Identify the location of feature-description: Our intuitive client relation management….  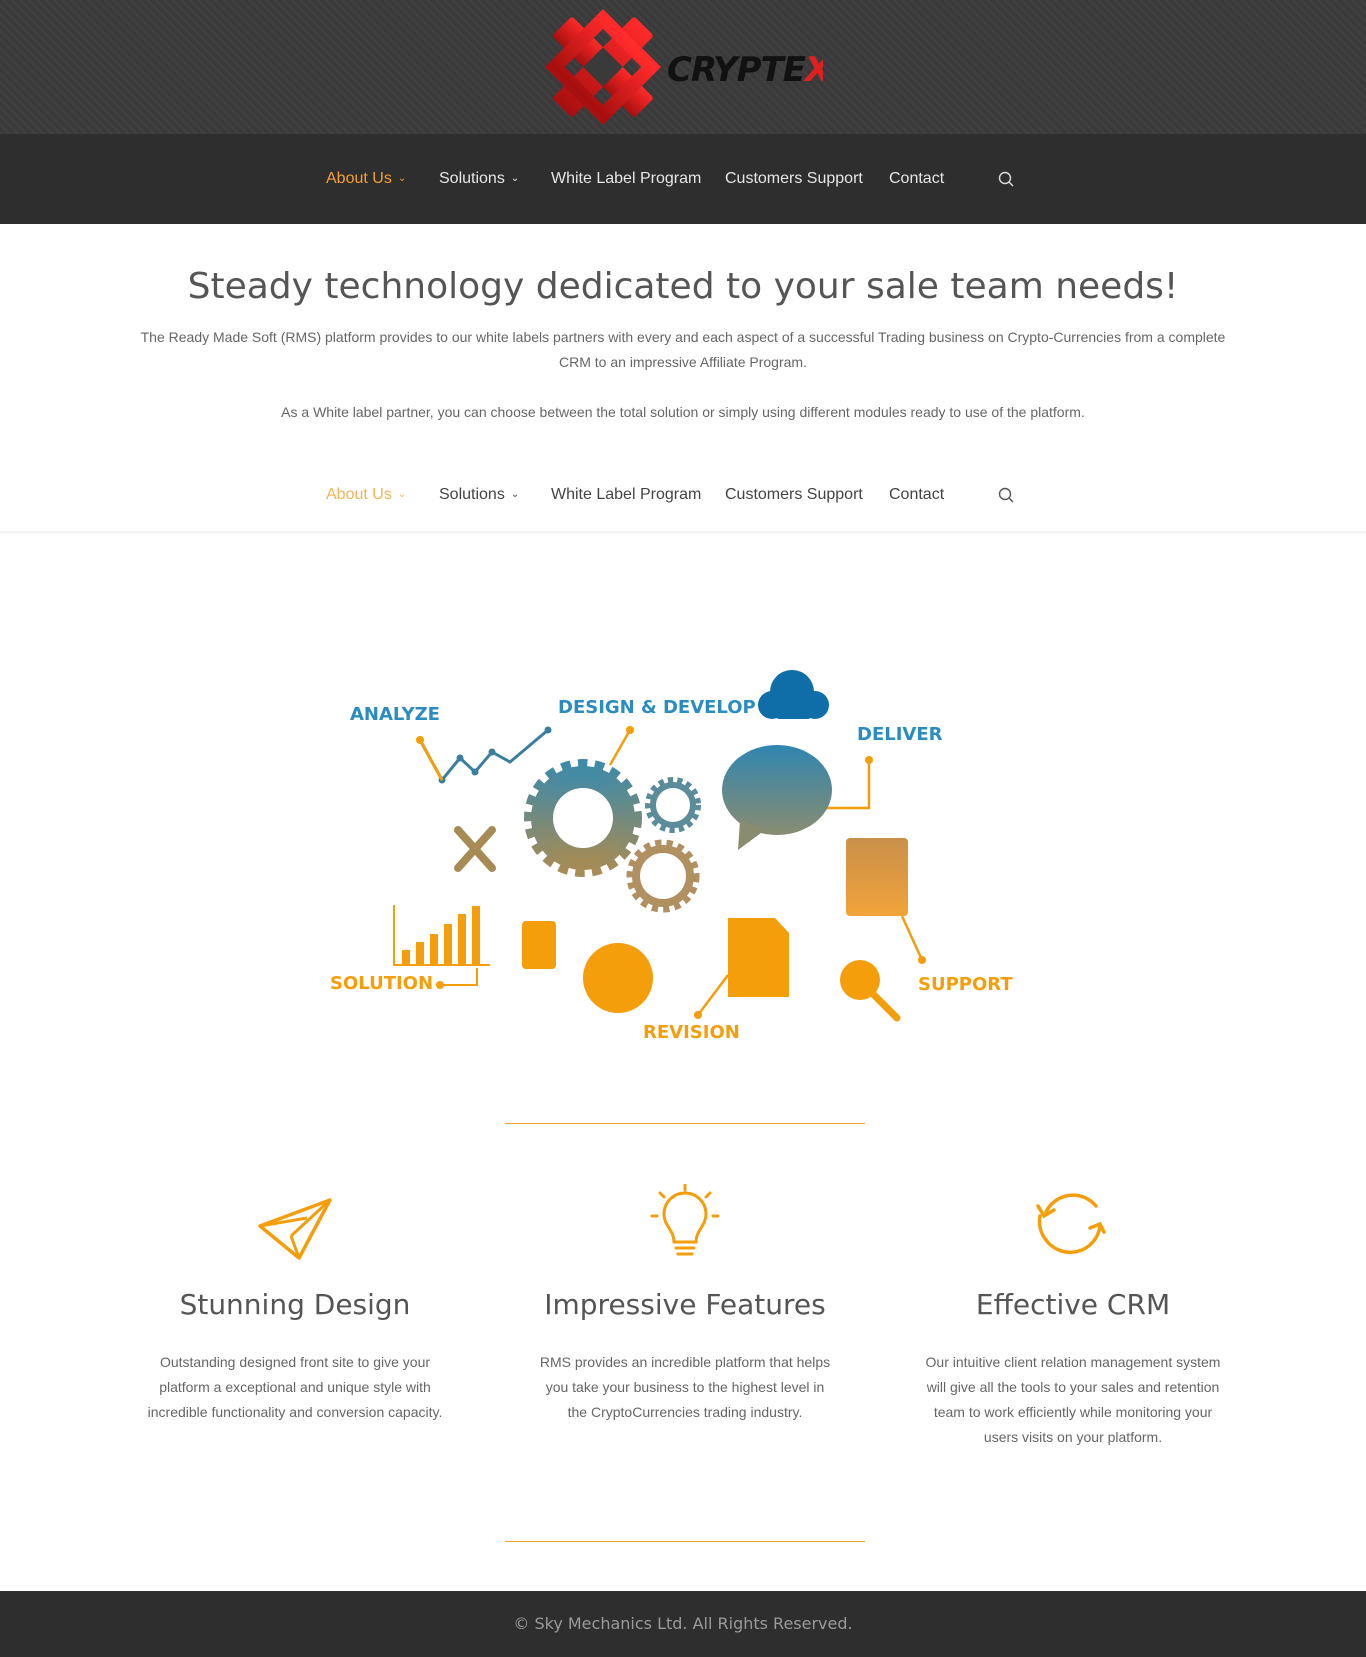
(1073, 1399).